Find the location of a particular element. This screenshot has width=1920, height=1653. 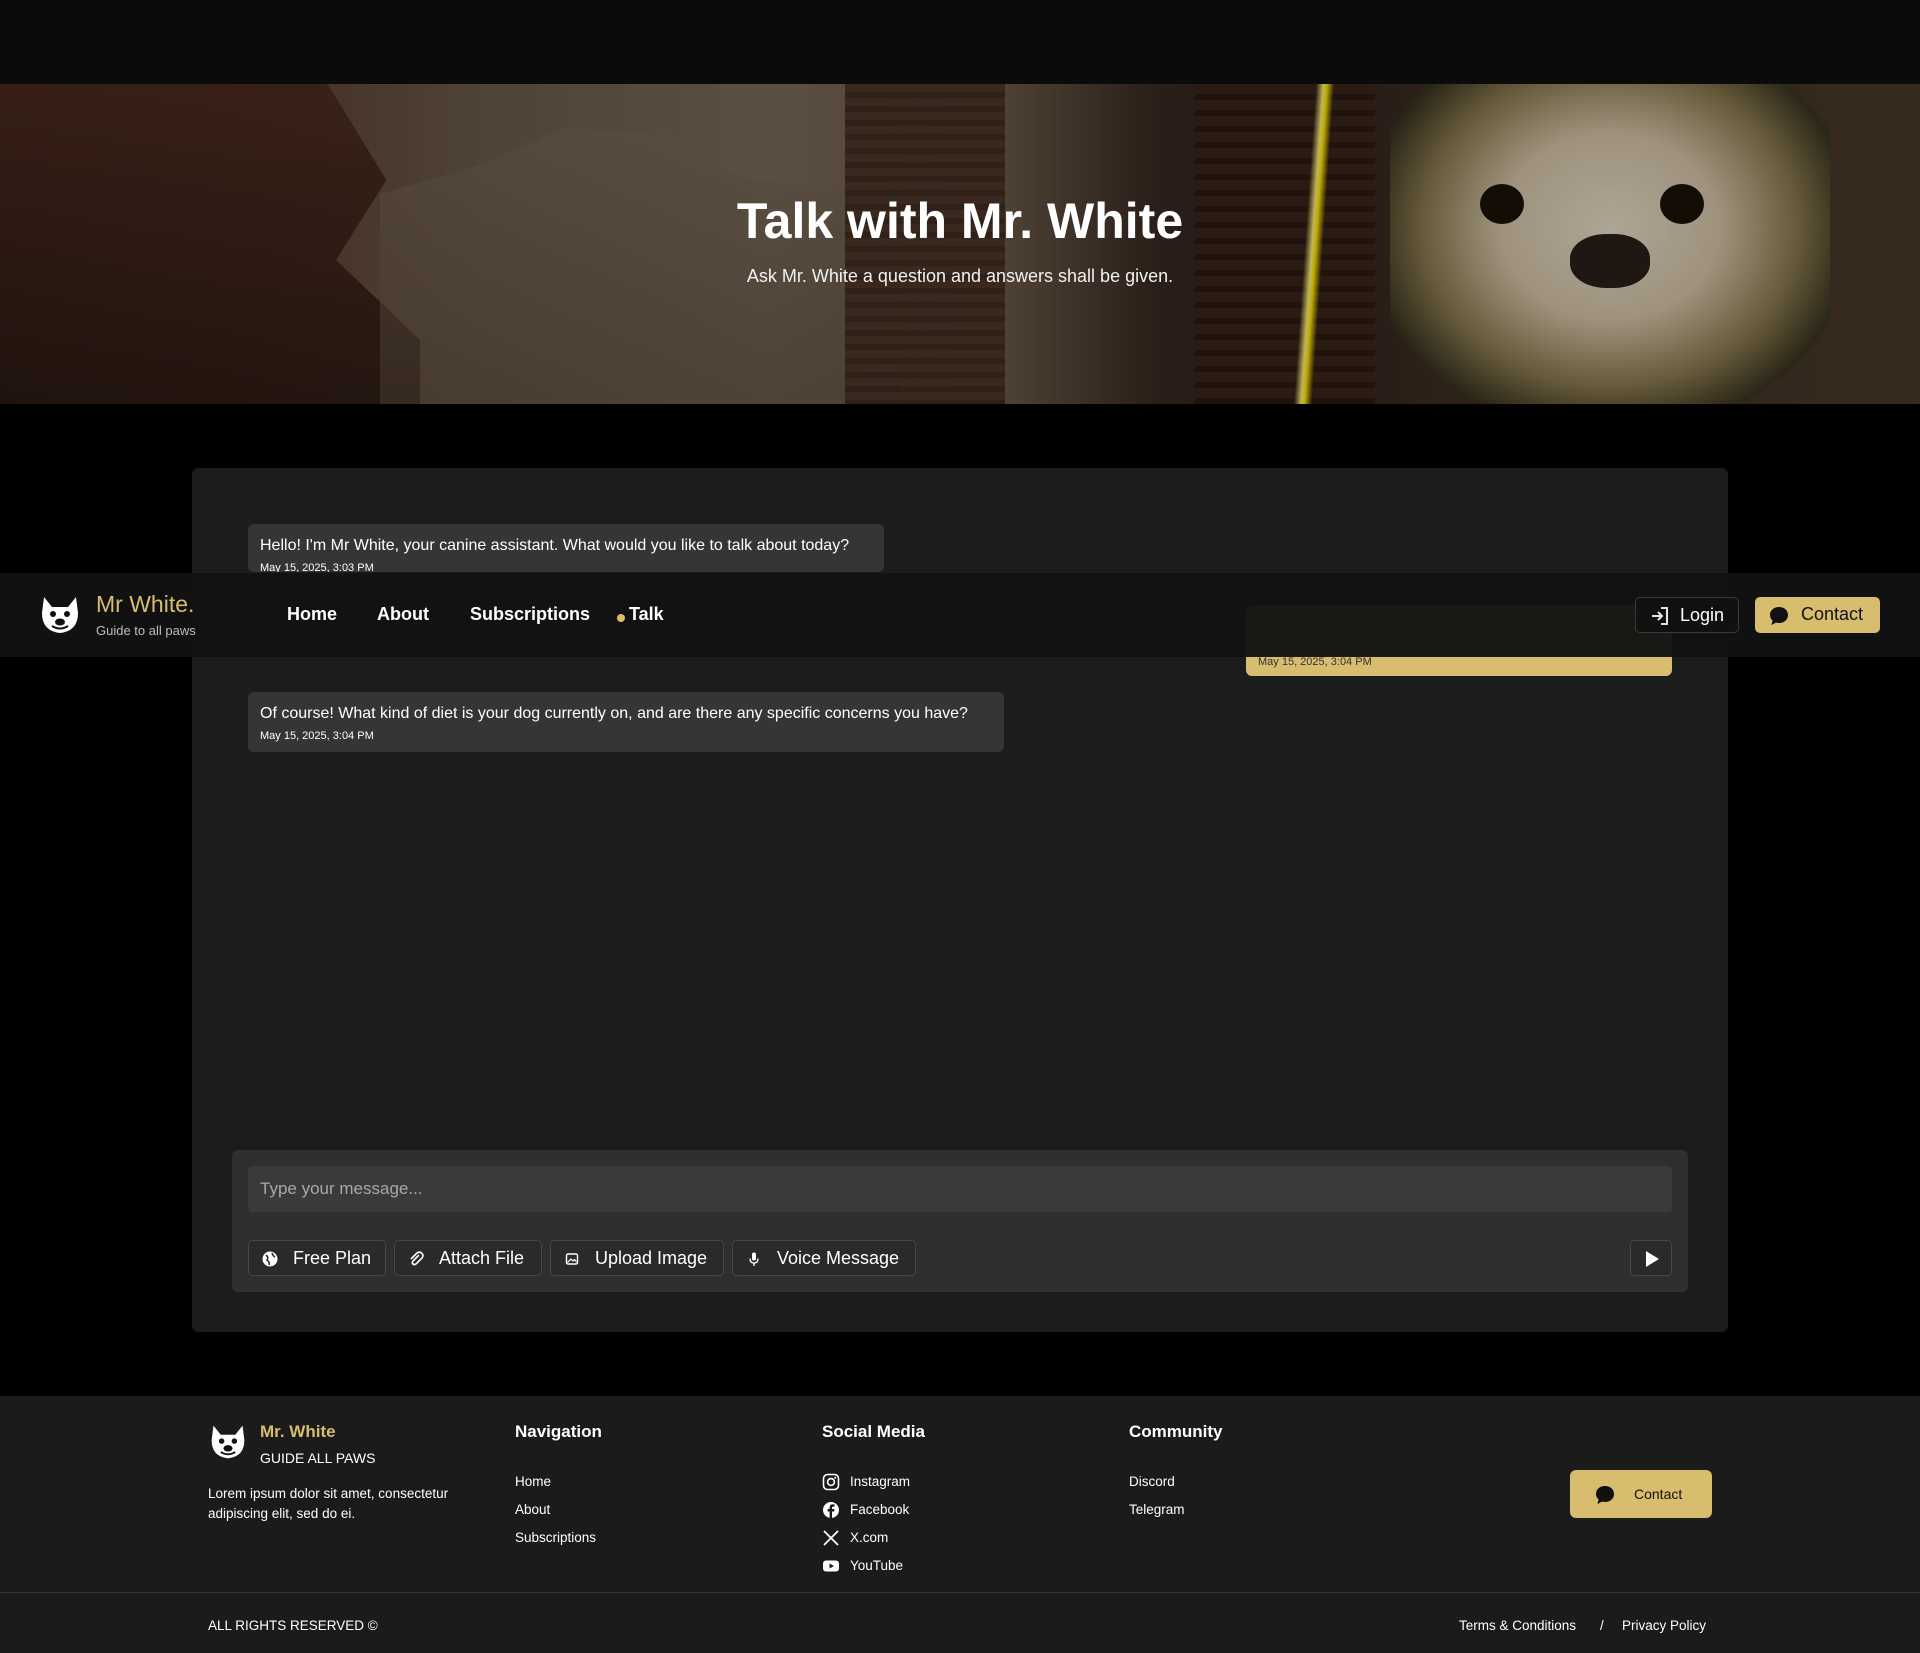

attach-file-button: Attach File is located at coordinates (468, 1258).